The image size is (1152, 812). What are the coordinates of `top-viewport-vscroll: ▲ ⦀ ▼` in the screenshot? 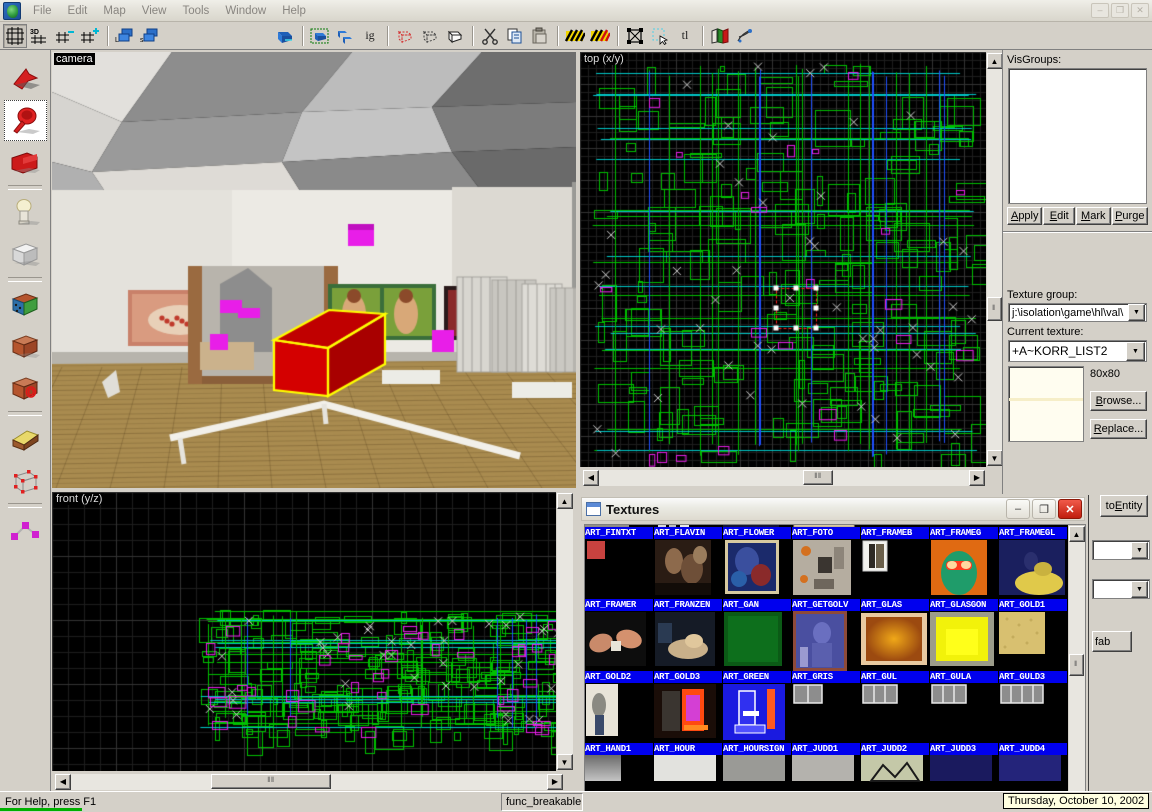 It's located at (994, 259).